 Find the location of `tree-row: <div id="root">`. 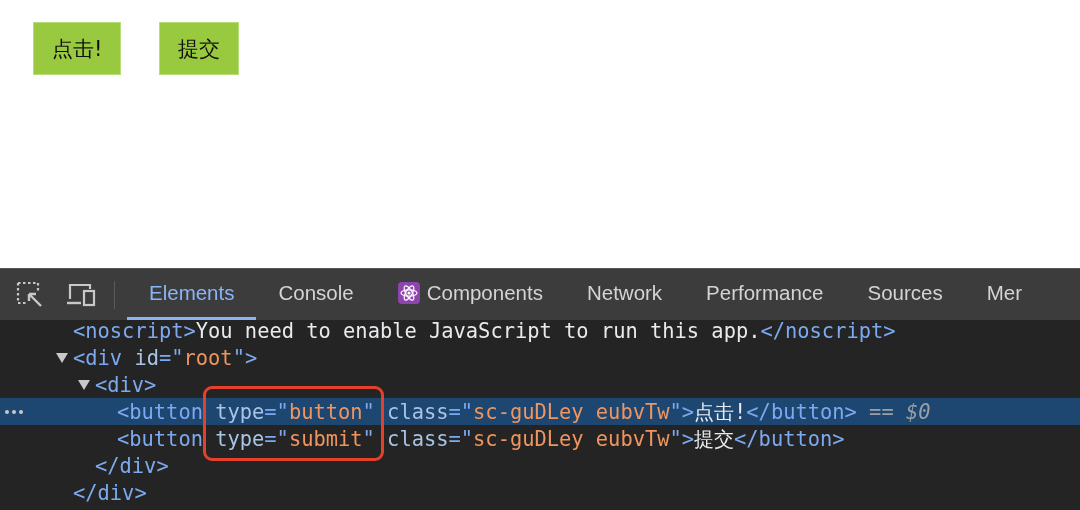

tree-row: <div id="root"> is located at coordinates (540, 357).